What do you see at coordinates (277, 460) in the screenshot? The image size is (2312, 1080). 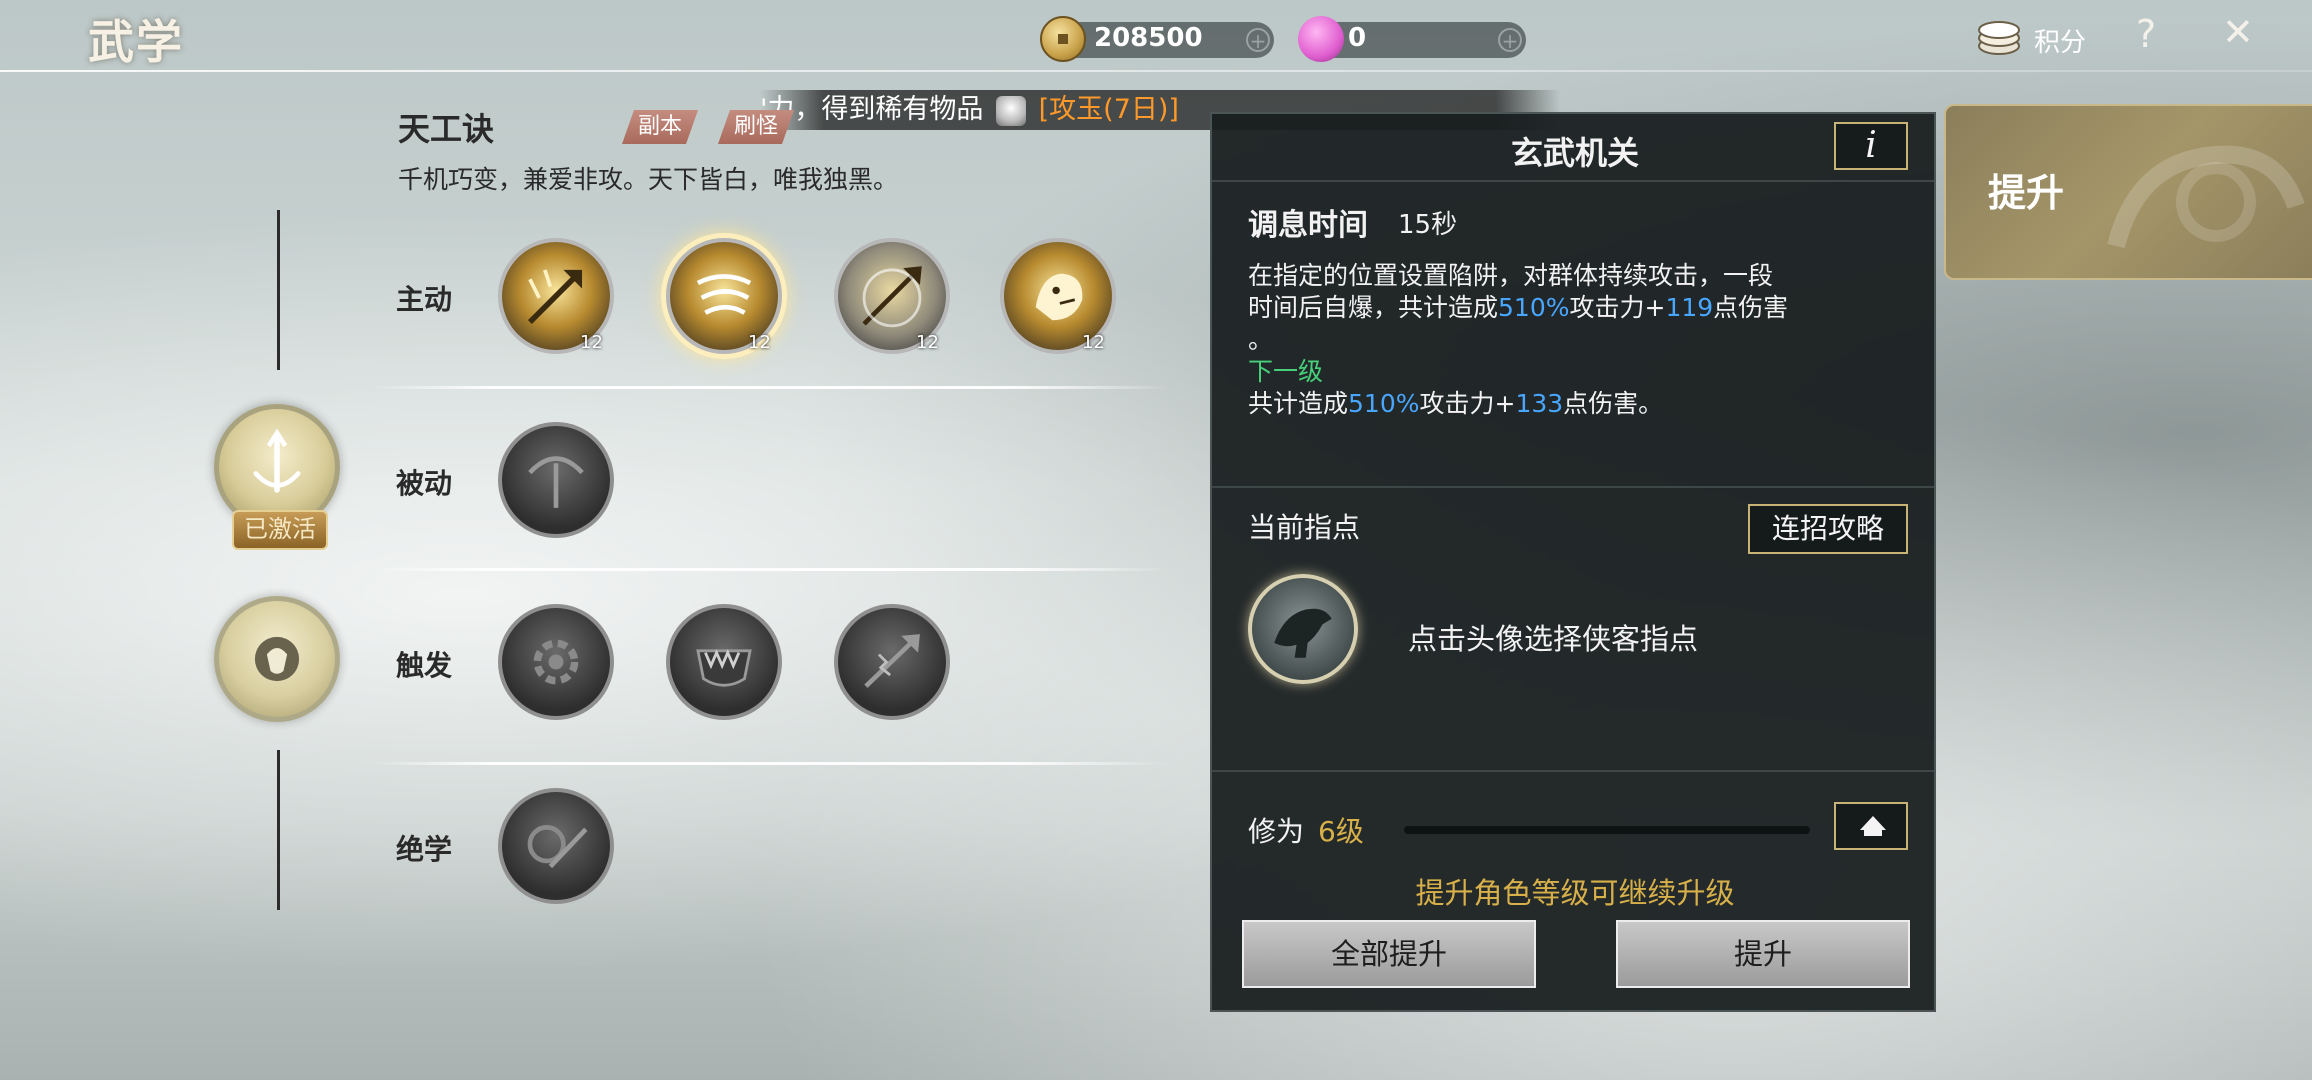 I see `crossbow-icon` at bounding box center [277, 460].